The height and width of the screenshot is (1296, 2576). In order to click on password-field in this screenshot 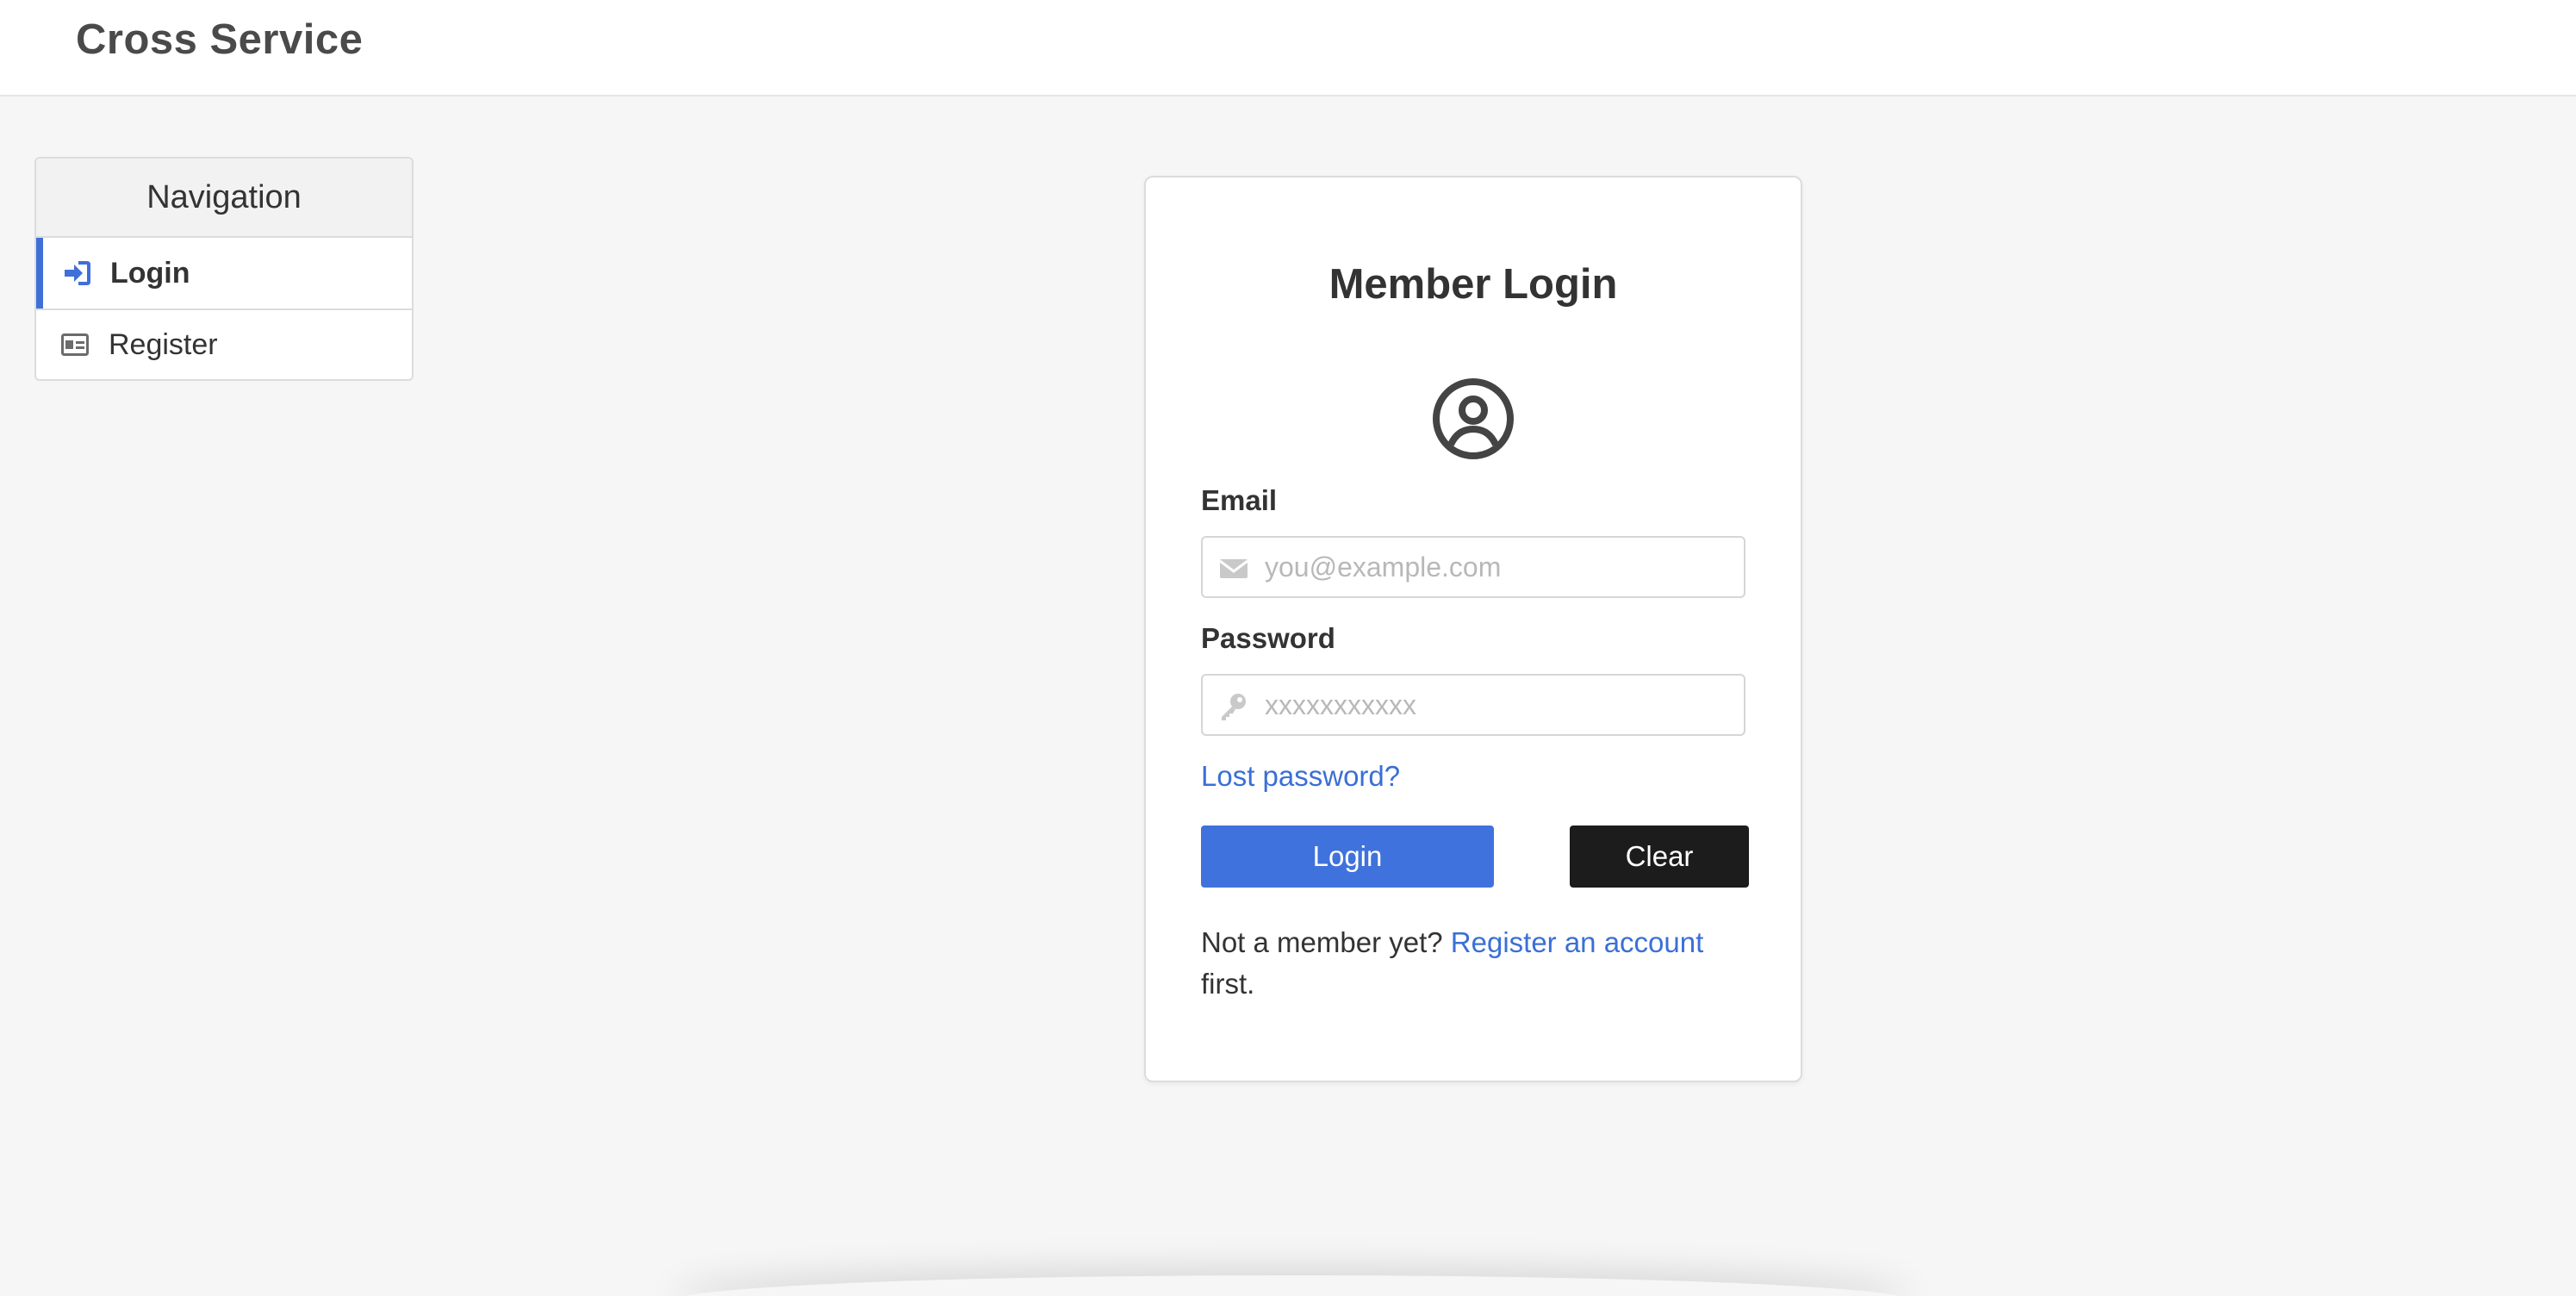, I will do `click(1473, 705)`.